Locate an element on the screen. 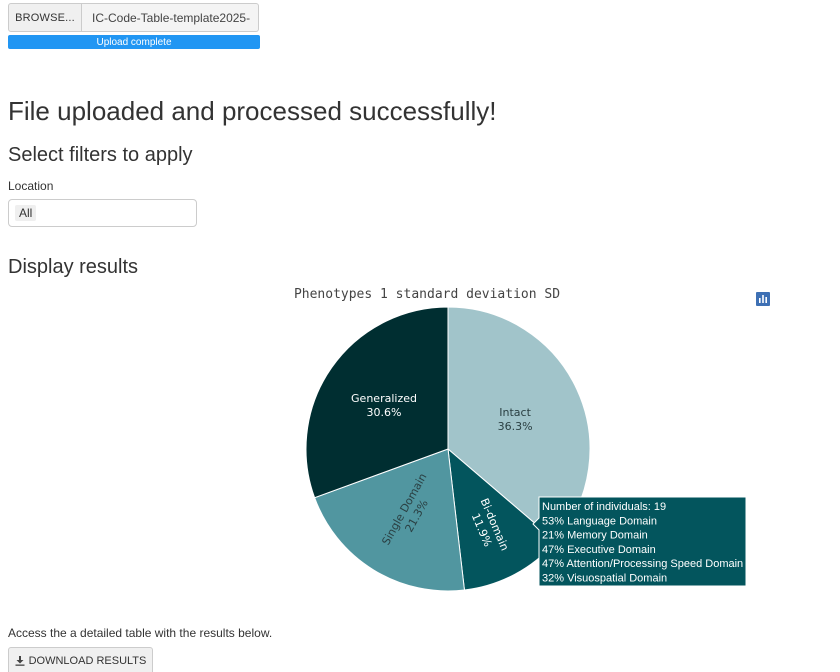 The image size is (840, 672). location-select: All is located at coordinates (102, 213).